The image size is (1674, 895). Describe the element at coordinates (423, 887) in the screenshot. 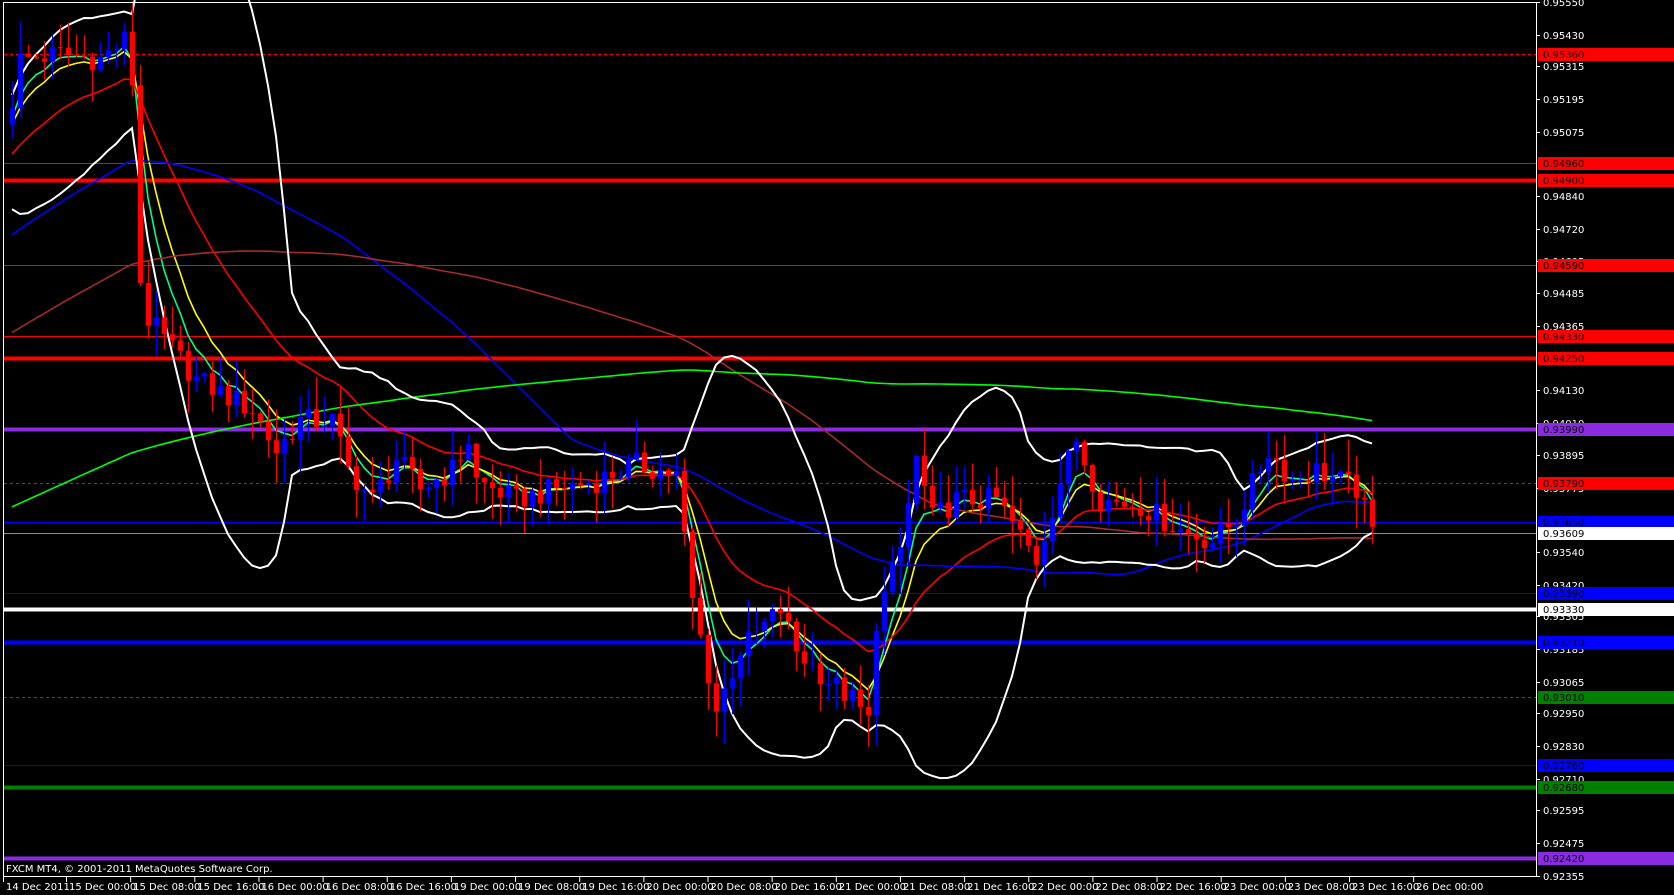

I see `x-tick-label: 16 Dec 16:00` at that location.